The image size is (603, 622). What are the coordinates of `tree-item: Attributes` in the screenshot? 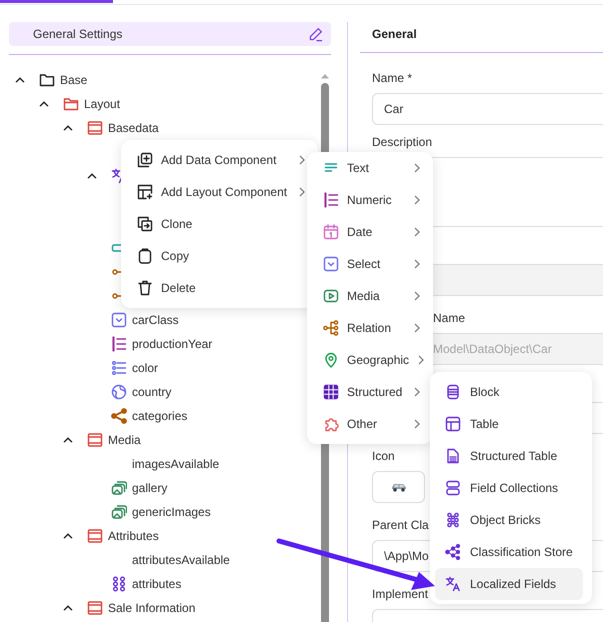 It's located at (133, 536).